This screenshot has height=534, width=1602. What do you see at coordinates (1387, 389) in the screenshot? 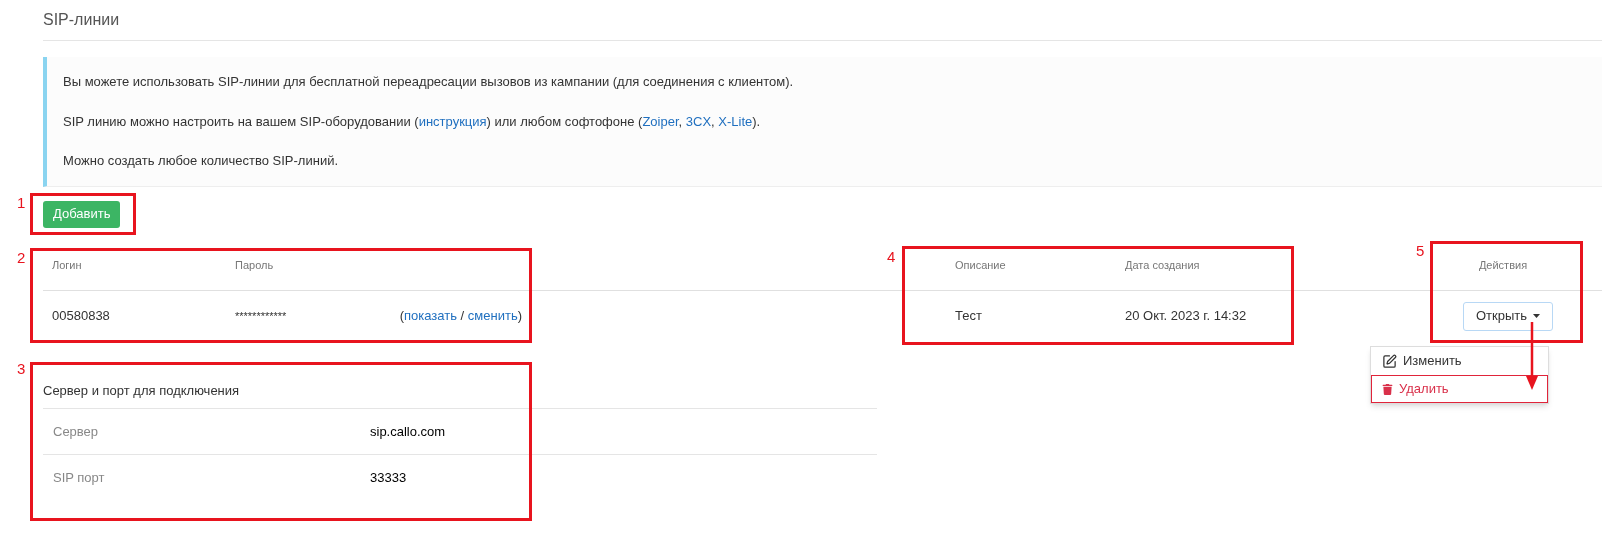
I see `trash-icon` at bounding box center [1387, 389].